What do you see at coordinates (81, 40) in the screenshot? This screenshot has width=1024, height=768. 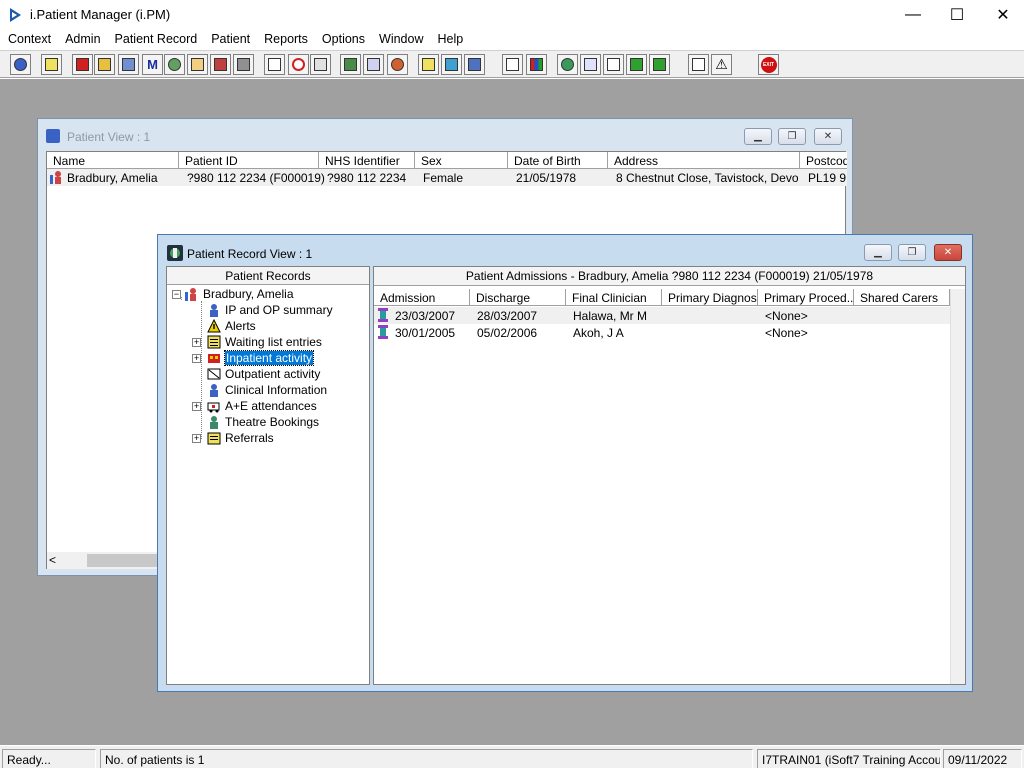 I see `menu-admin: Admin` at bounding box center [81, 40].